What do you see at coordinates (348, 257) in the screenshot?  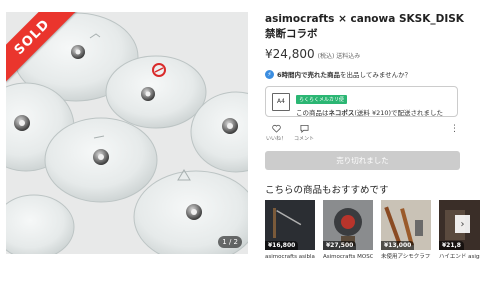 I see `recommend-name: Asimocrafts MOSCO-KEZUR` at bounding box center [348, 257].